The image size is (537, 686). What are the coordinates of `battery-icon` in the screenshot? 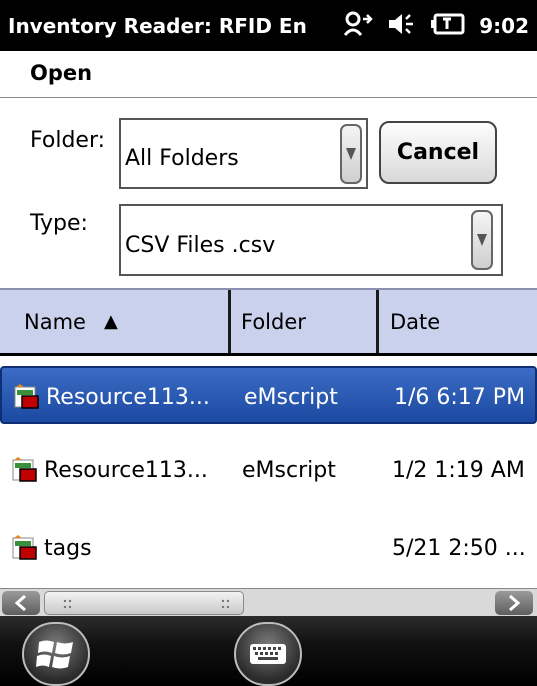 It's located at (448, 26).